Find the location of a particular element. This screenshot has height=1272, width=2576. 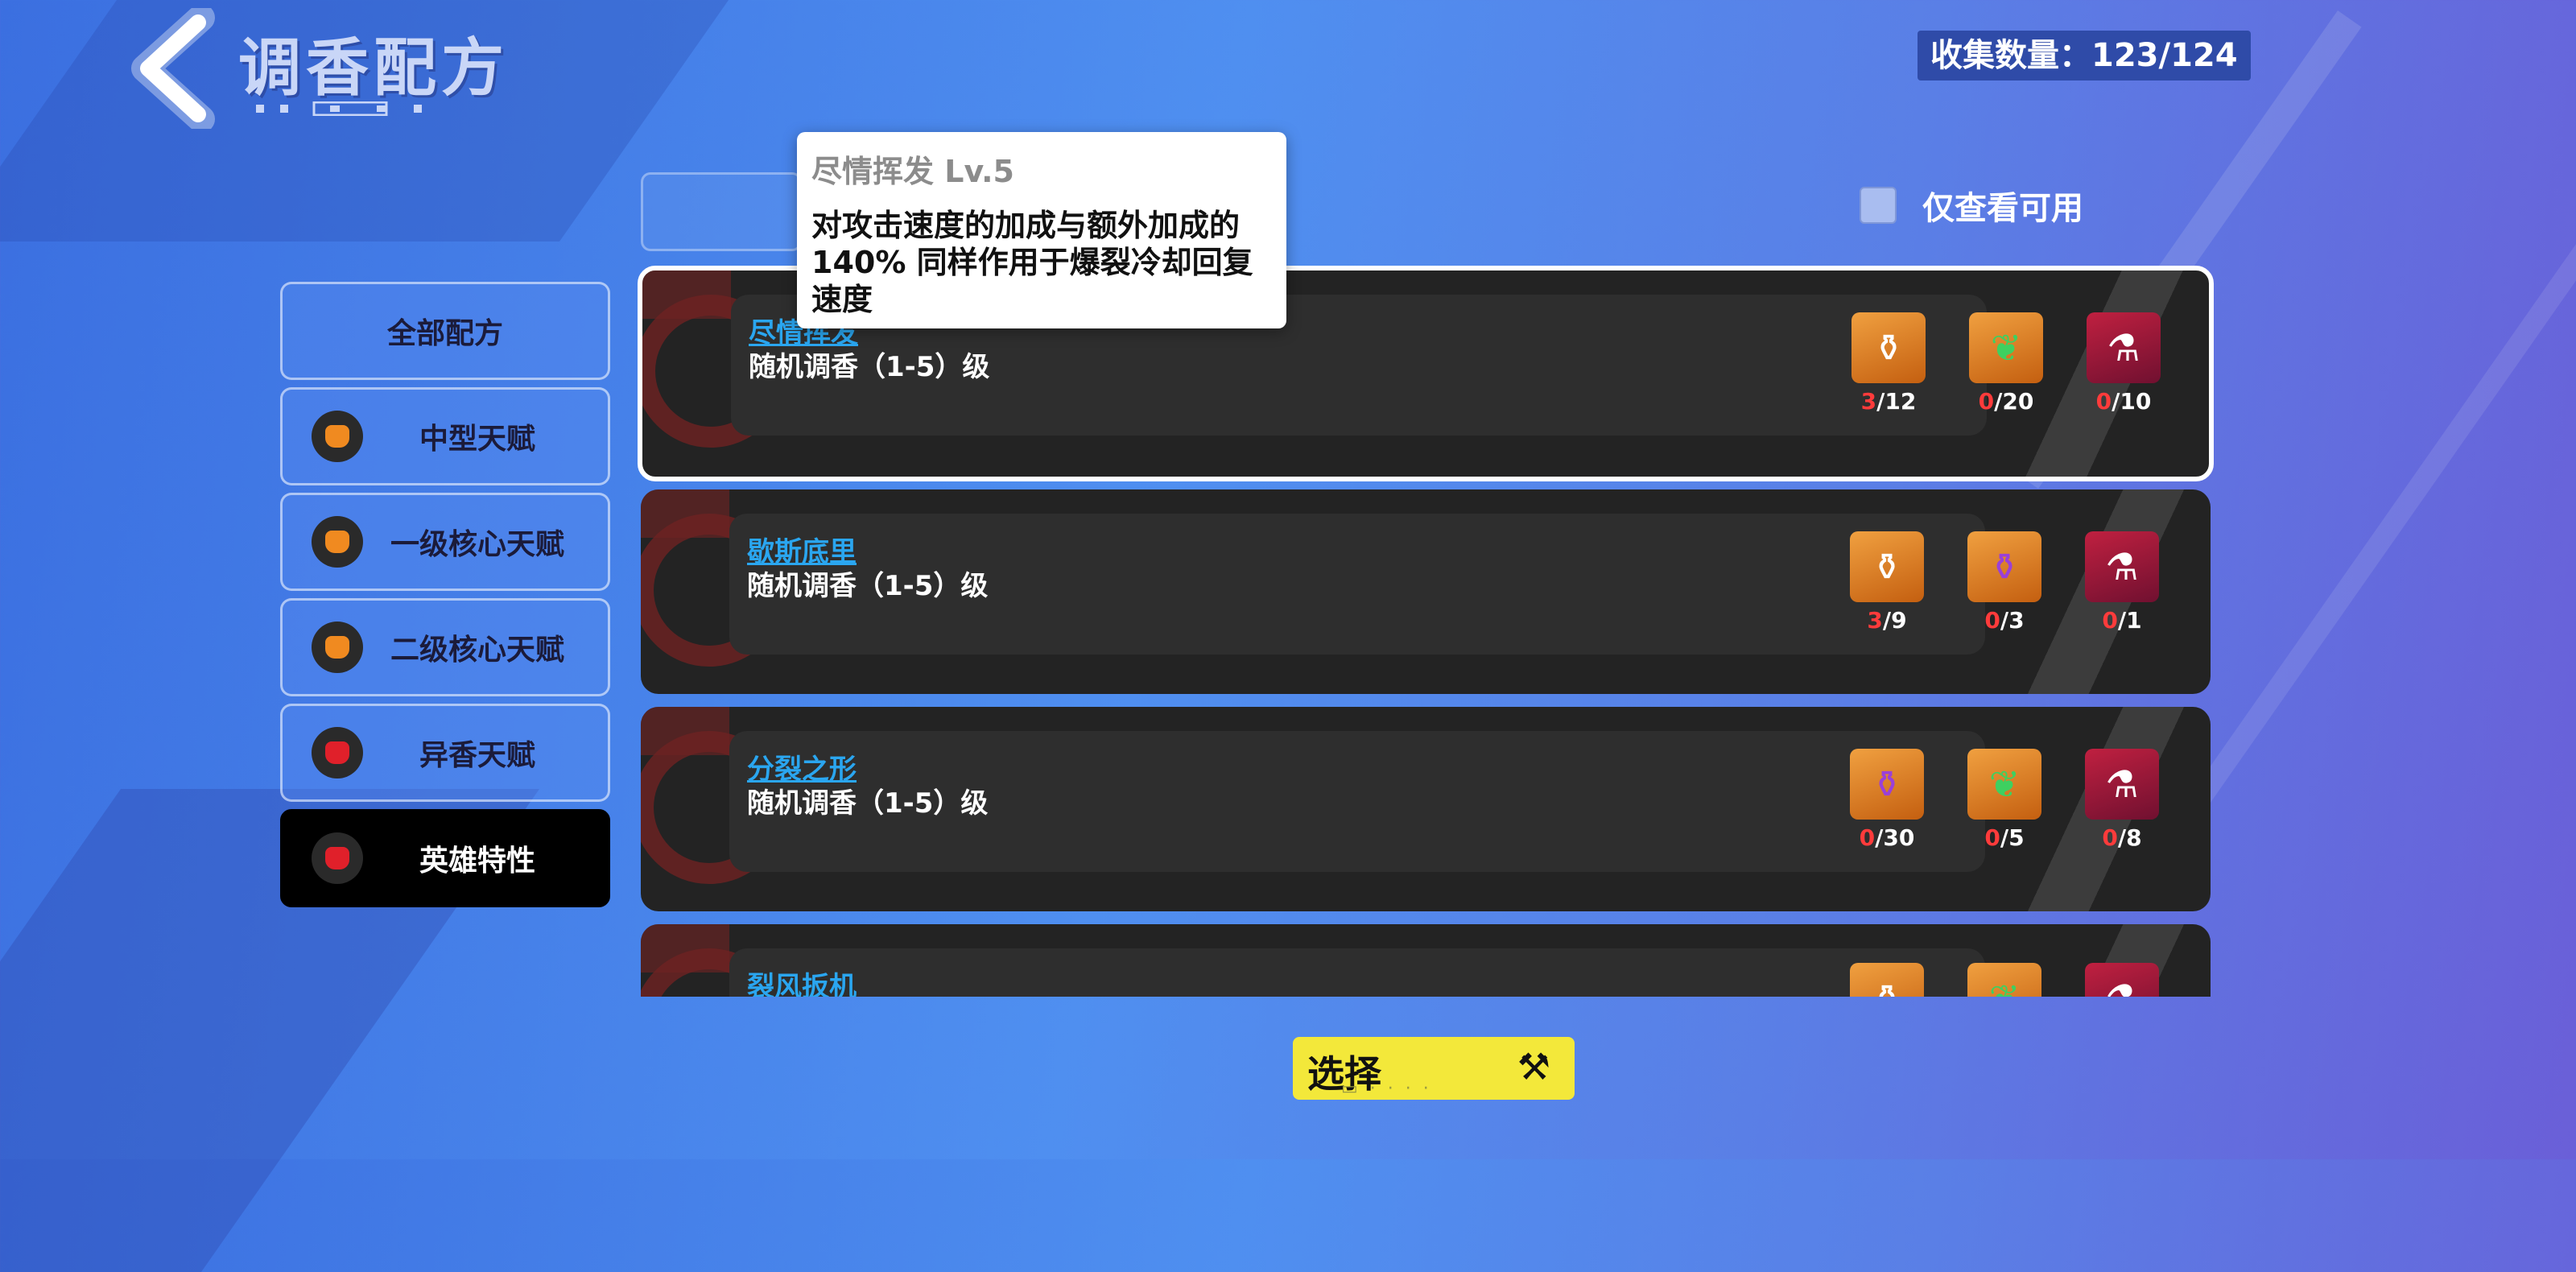

ingredient-list: ⚱ ❦ ⚗ is located at coordinates (2004, 980).